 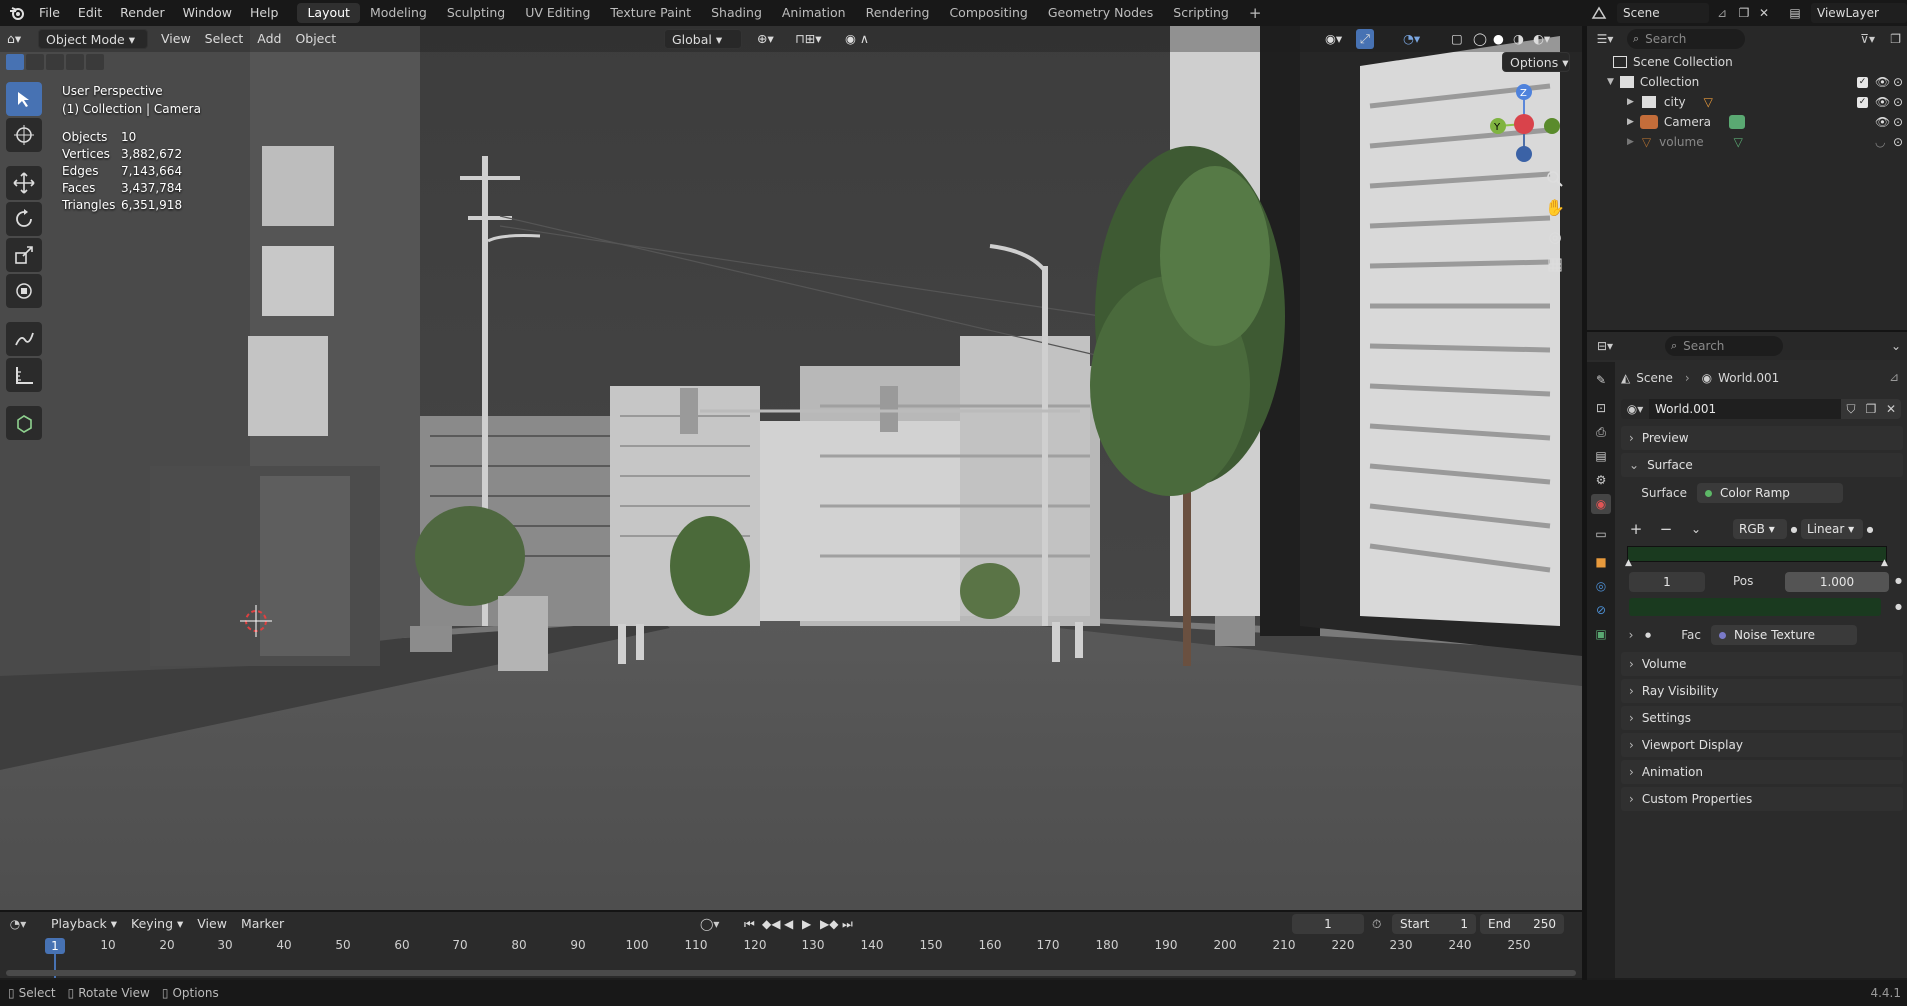 What do you see at coordinates (1686, 39) in the screenshot?
I see `outliner-search-field: ⌕ Search` at bounding box center [1686, 39].